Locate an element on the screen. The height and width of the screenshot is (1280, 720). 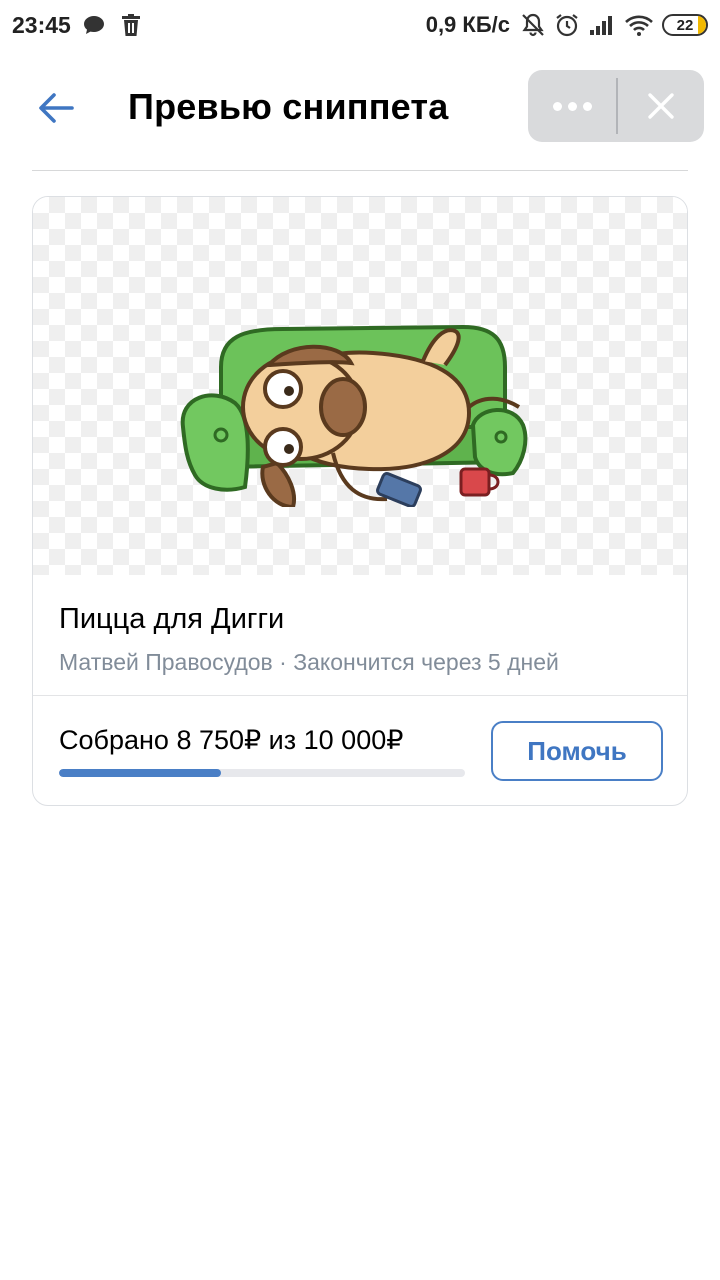
close-icon is located at coordinates (661, 106).